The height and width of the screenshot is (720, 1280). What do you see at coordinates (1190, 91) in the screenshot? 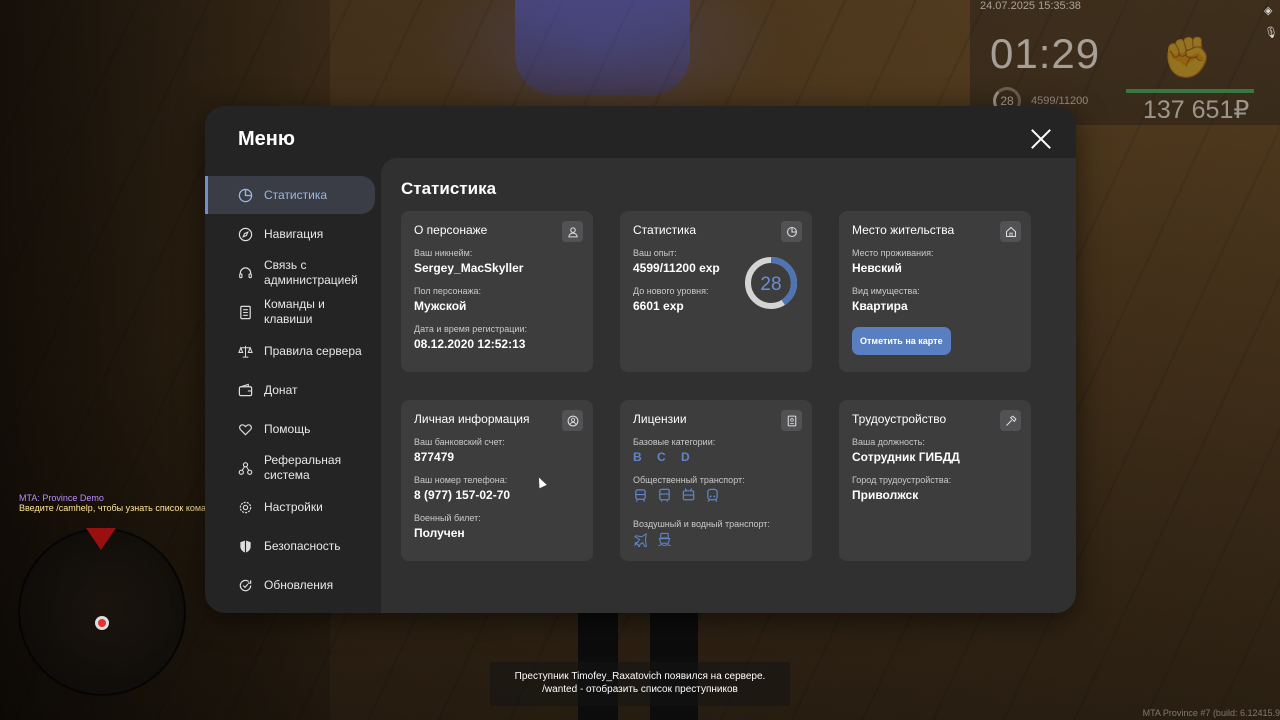
I see `hud-health-bar` at bounding box center [1190, 91].